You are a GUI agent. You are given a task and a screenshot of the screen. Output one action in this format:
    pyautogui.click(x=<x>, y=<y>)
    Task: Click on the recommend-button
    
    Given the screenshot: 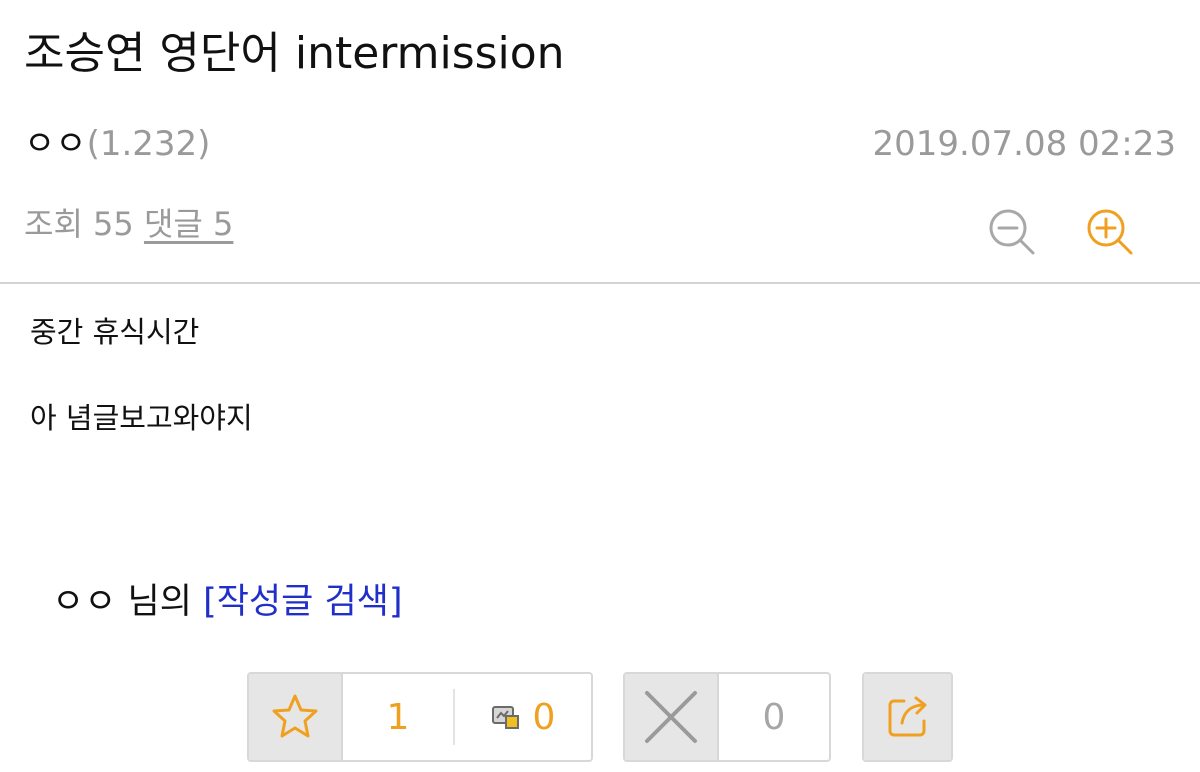 What is the action you would take?
    pyautogui.click(x=296, y=717)
    